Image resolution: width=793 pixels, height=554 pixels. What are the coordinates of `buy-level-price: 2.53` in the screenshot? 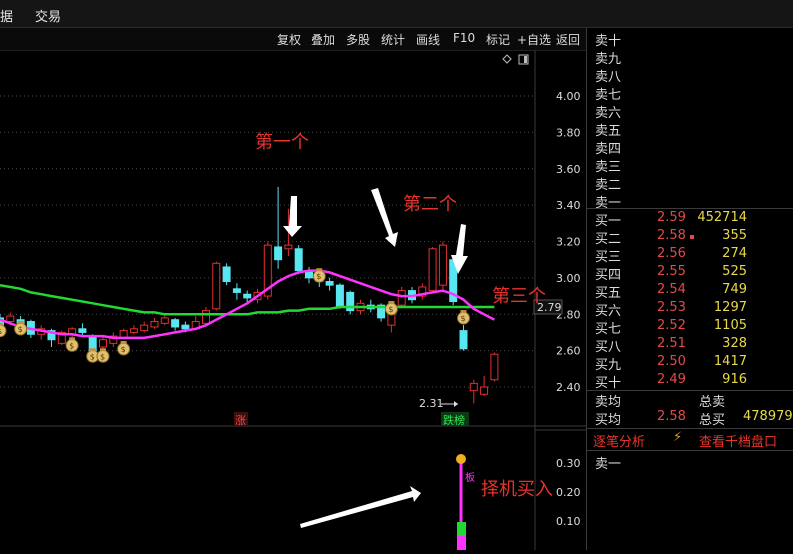 It's located at (671, 307).